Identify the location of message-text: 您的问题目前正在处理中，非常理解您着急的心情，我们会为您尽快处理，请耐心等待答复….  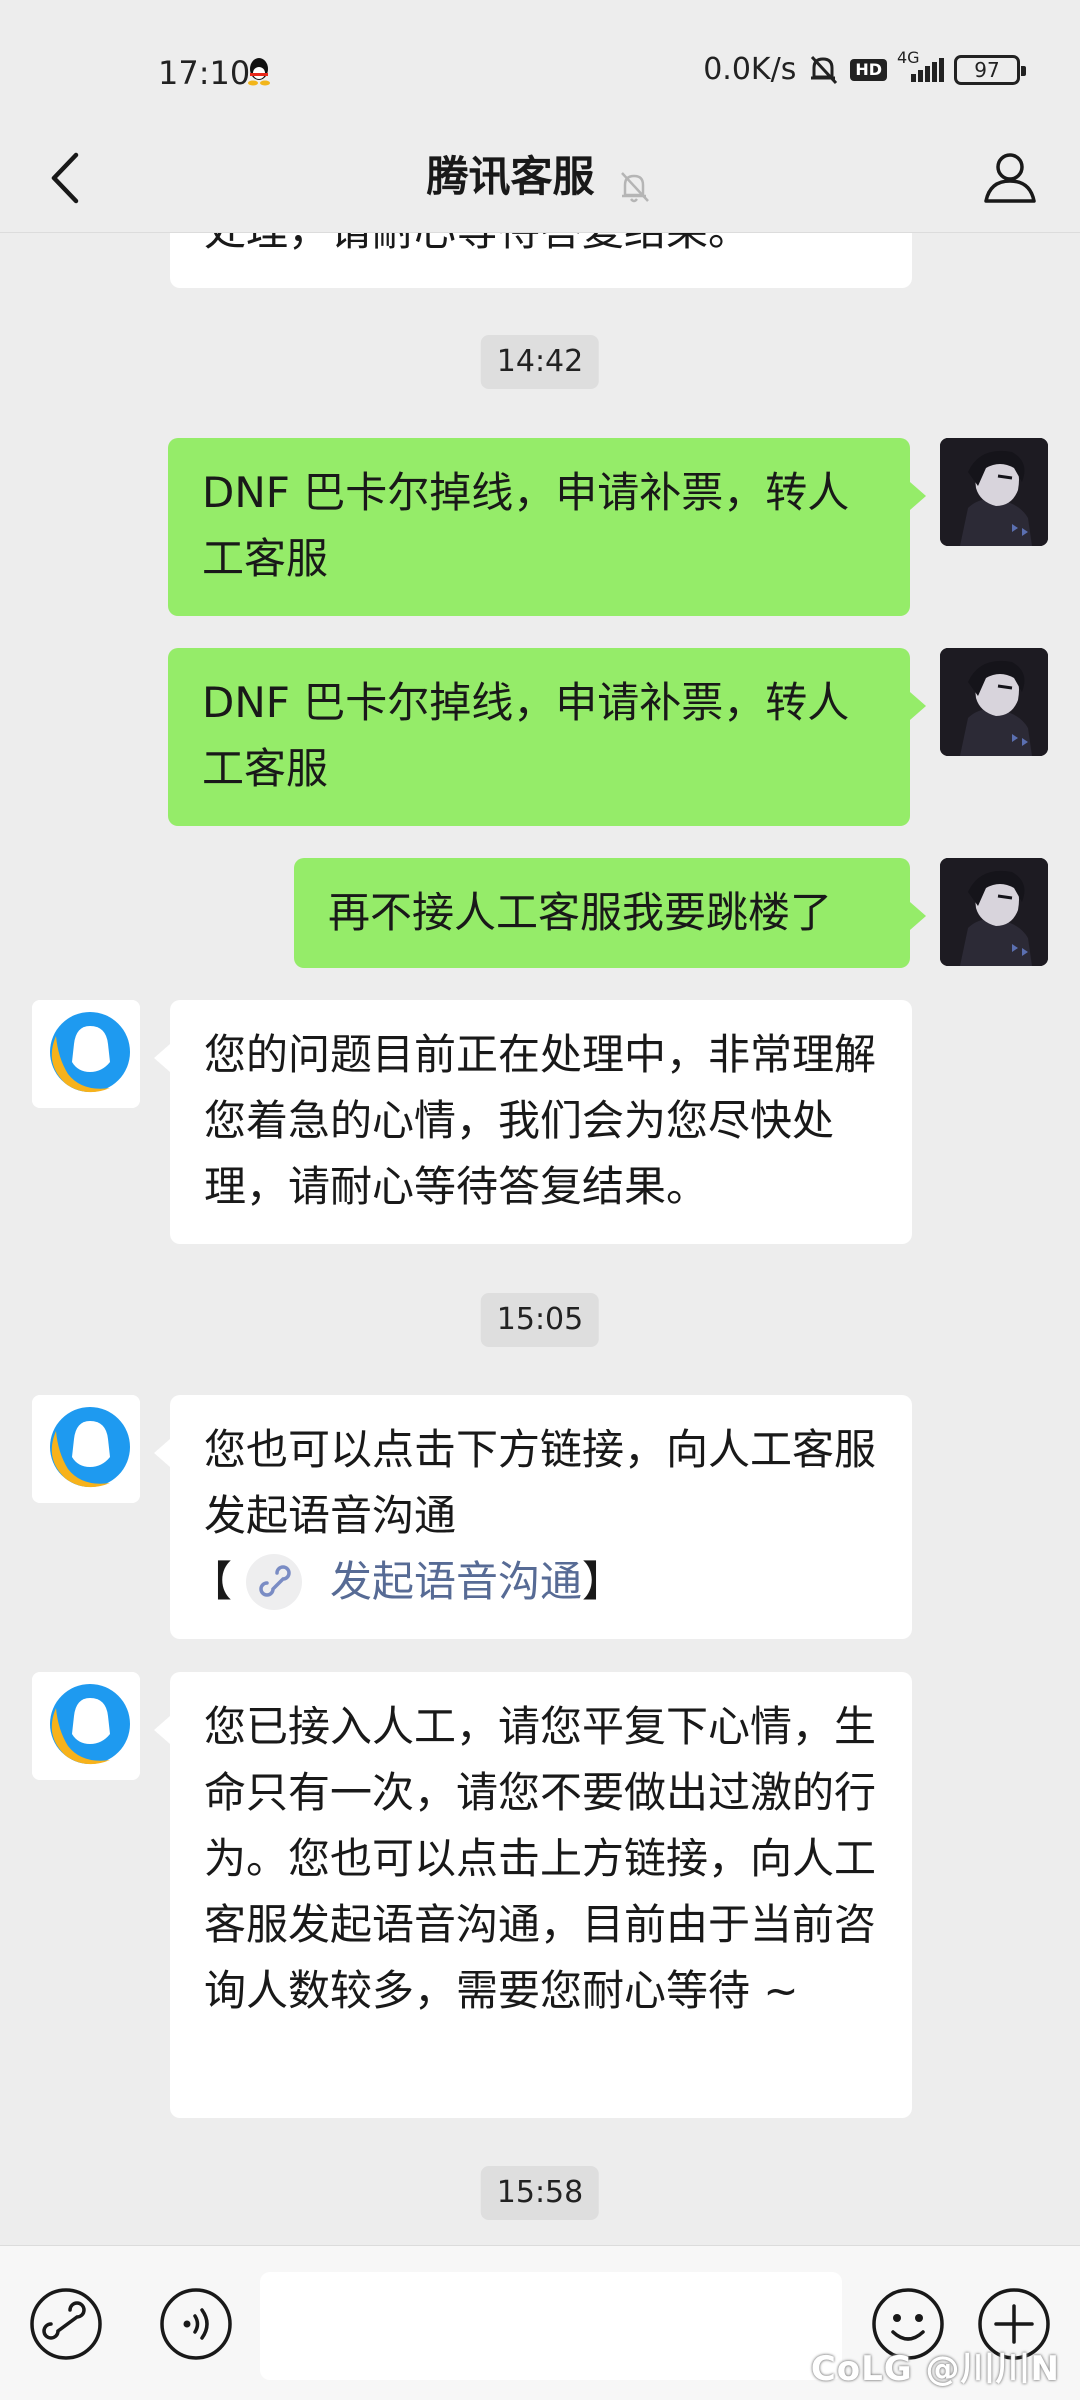
(540, 1120).